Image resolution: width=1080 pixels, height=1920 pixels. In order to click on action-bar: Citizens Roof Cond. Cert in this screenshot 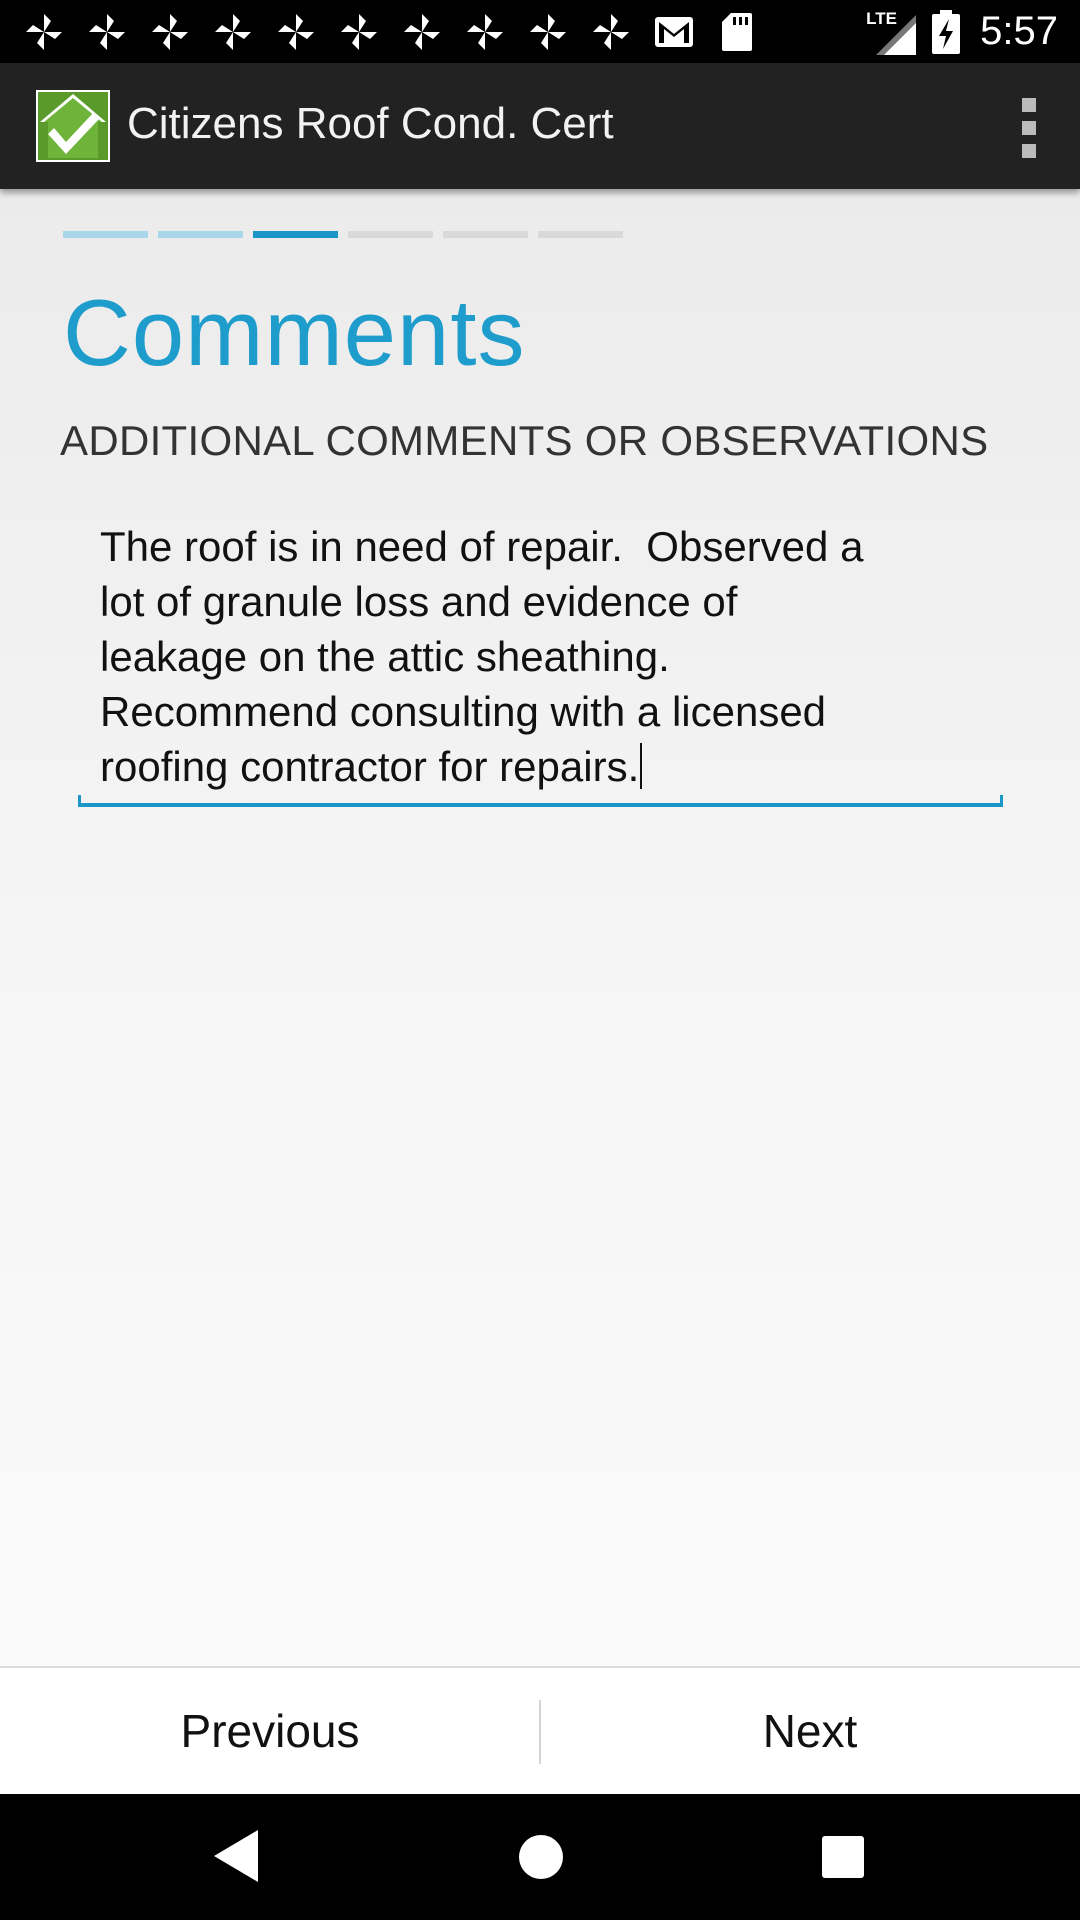, I will do `click(540, 126)`.